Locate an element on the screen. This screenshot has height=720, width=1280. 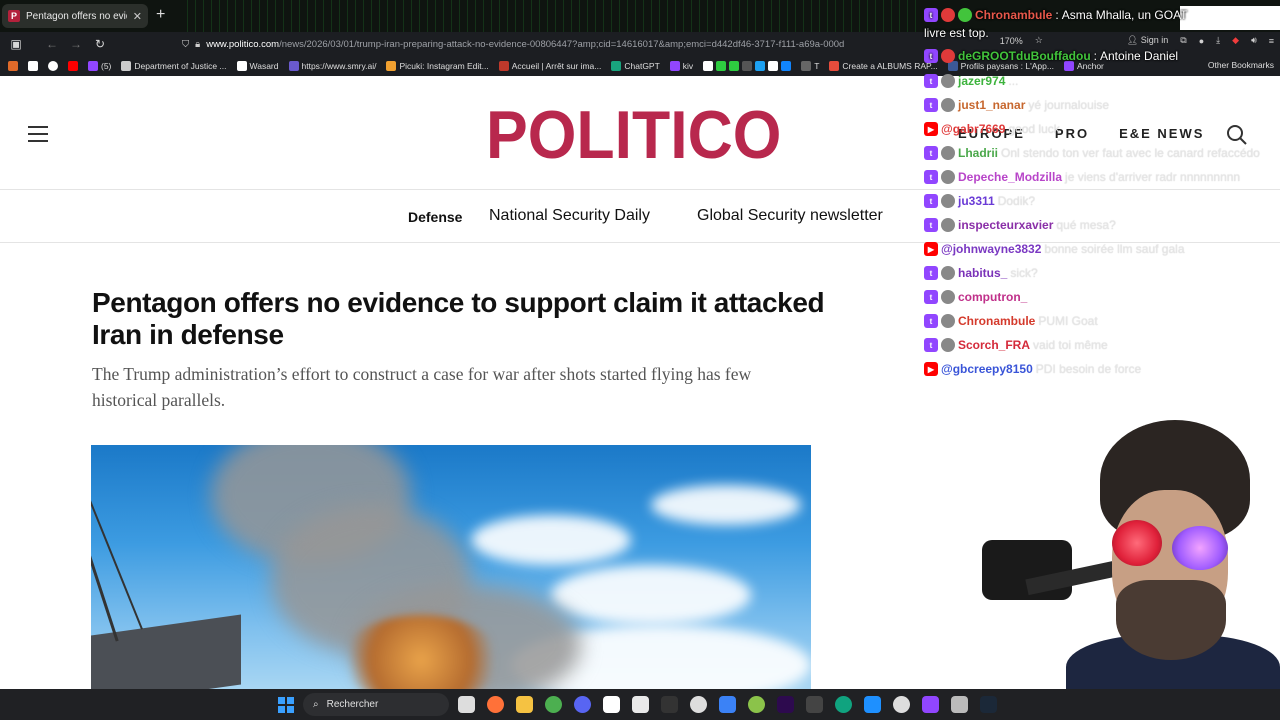
discord-icon is located at coordinates (582, 704).